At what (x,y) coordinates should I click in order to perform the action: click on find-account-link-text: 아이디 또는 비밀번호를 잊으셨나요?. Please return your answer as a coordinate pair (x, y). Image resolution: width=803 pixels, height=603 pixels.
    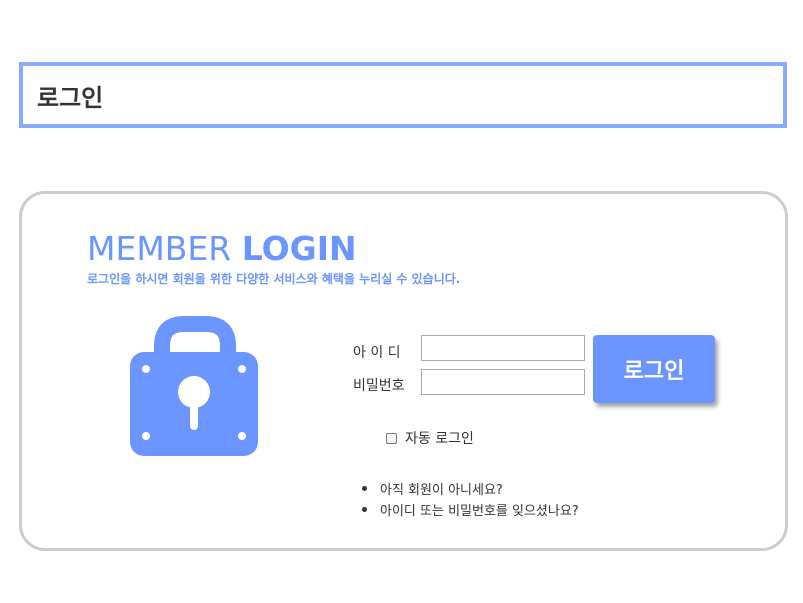
    Looking at the image, I should click on (479, 509).